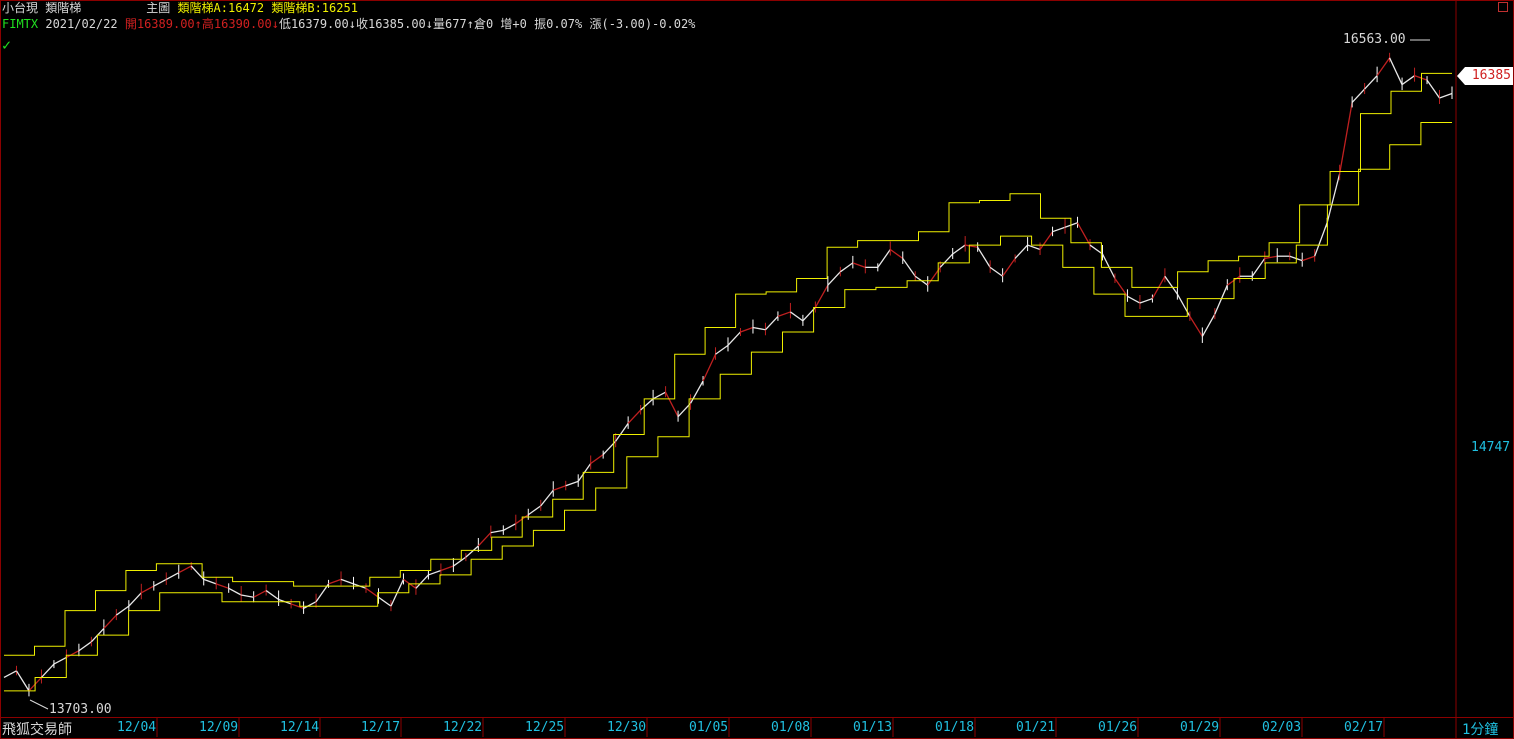  I want to click on last-price-tag: 16385, so click(1485, 76).